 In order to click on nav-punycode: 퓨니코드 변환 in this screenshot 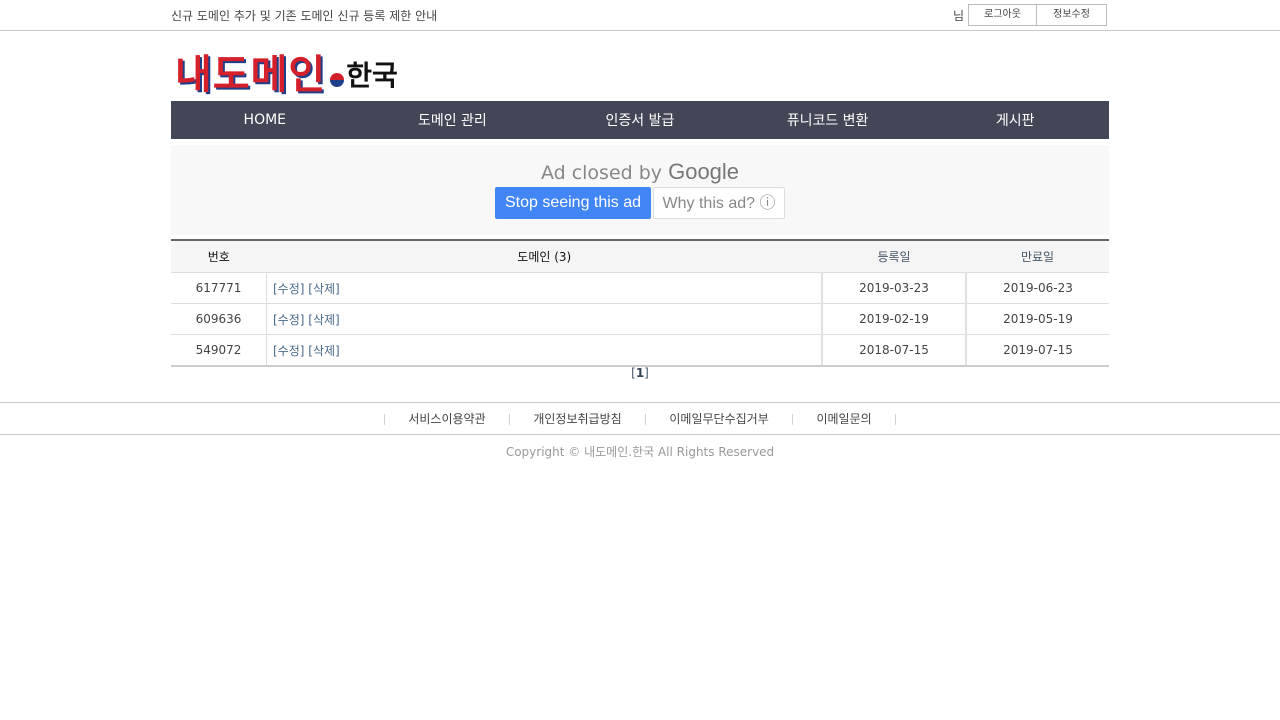, I will do `click(828, 120)`.